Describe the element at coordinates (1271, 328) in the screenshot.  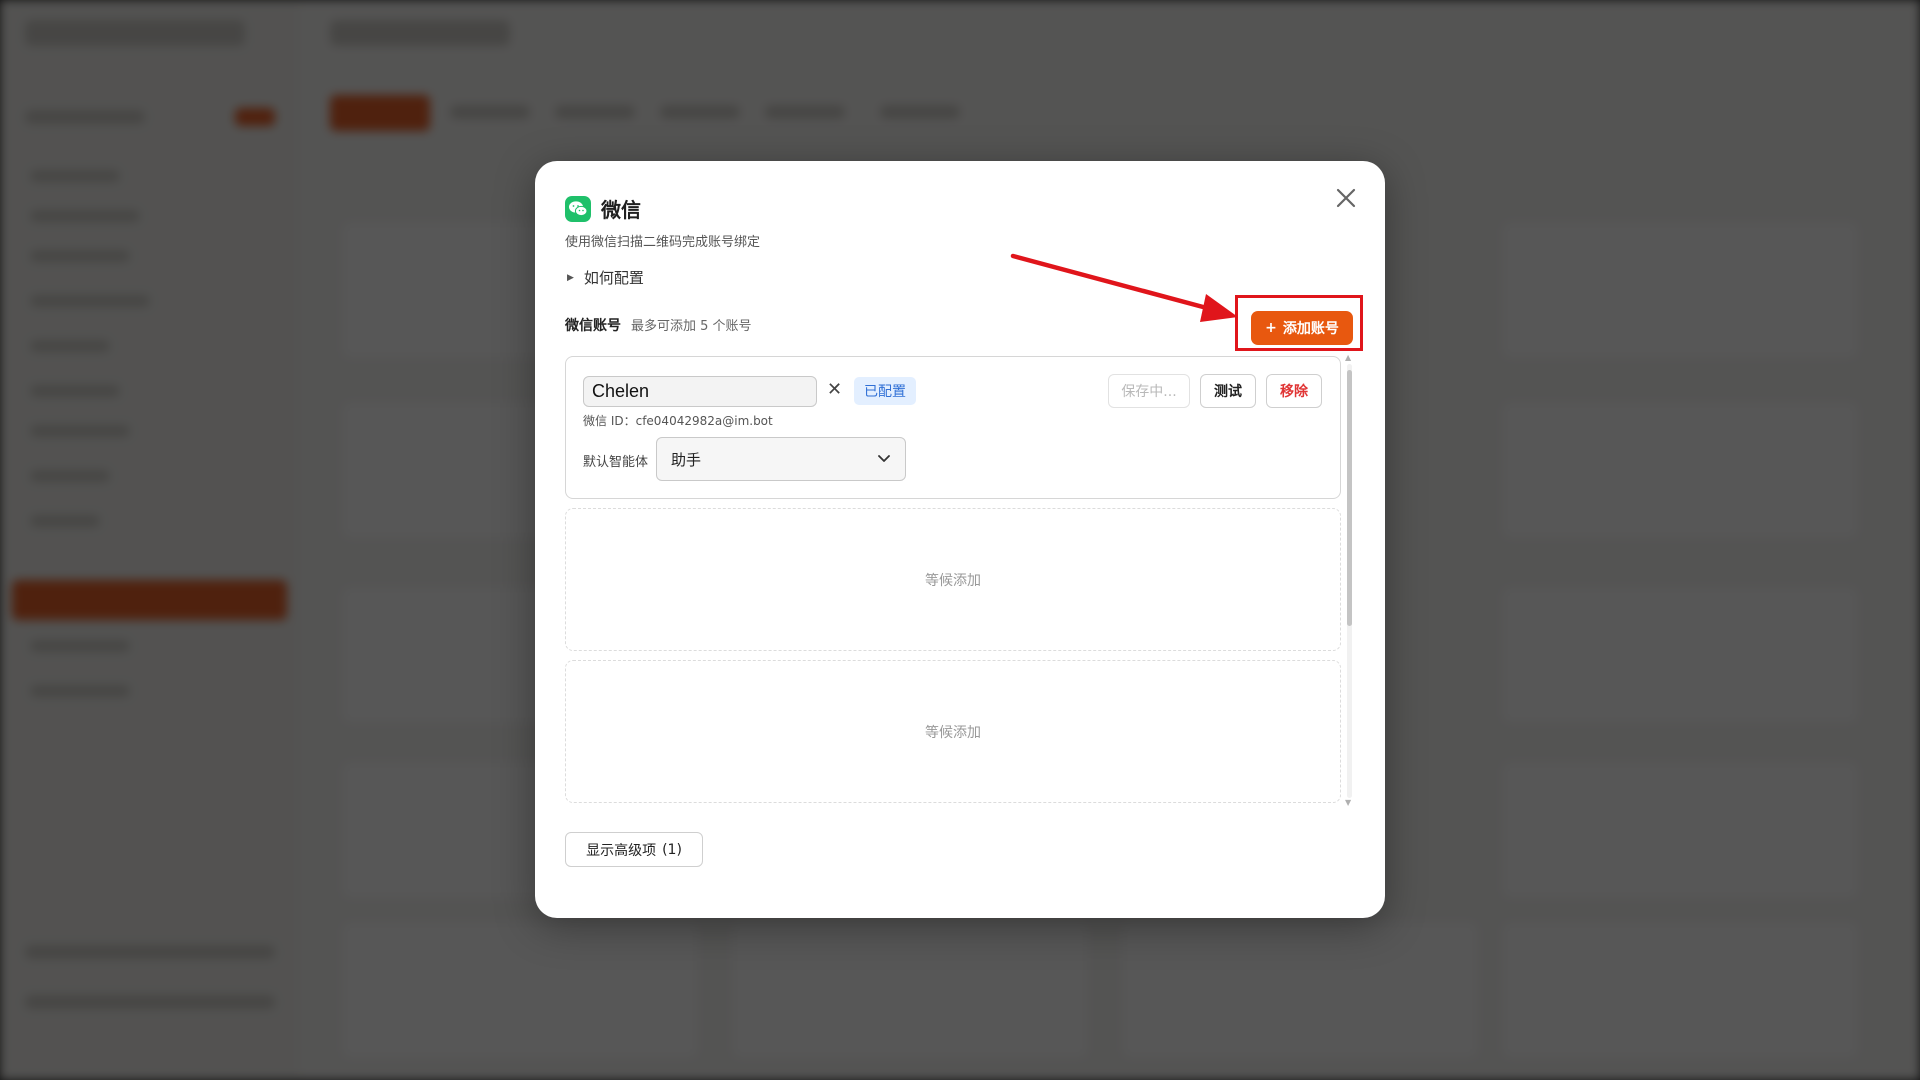
I see `plus-icon: +` at that location.